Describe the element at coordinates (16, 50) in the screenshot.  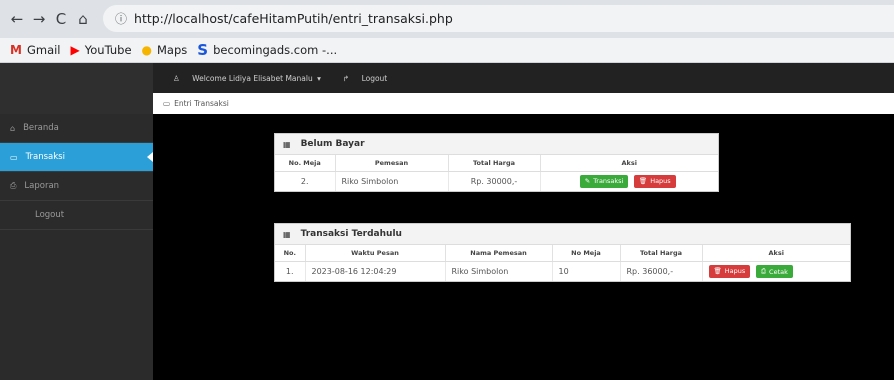
I see `gmail-icon: M` at that location.